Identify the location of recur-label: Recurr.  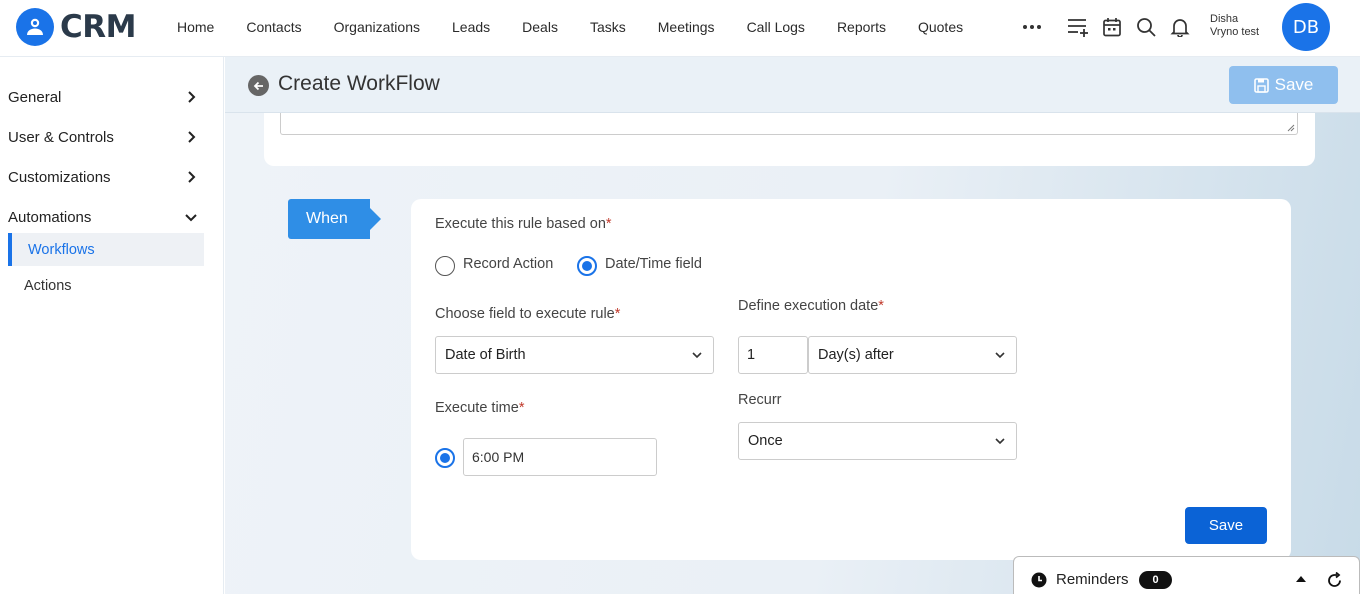
(760, 400).